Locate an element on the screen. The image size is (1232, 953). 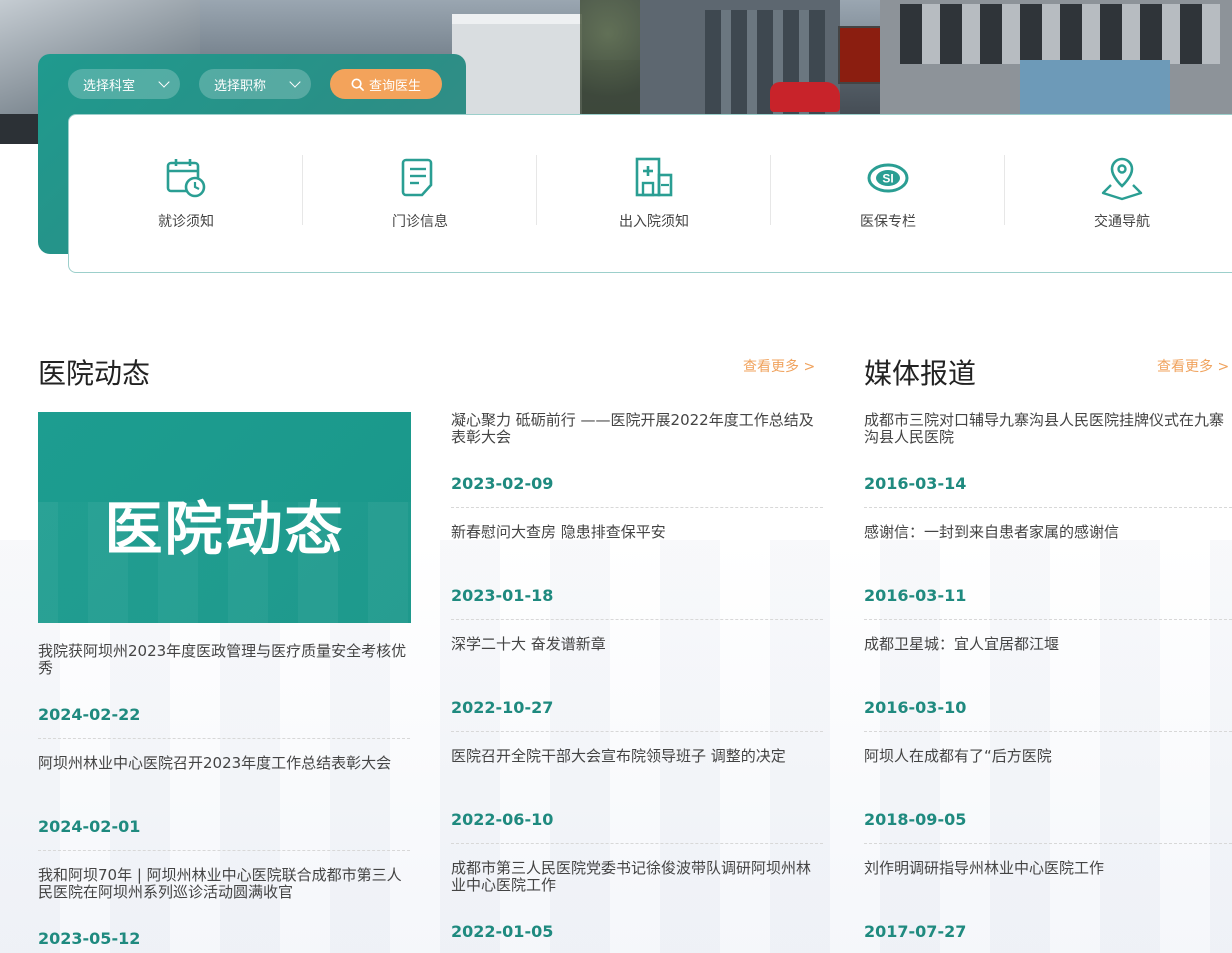
media-item: 阿坝人在成都有了“后方医院 2018-09-05 is located at coordinates (1048, 796).